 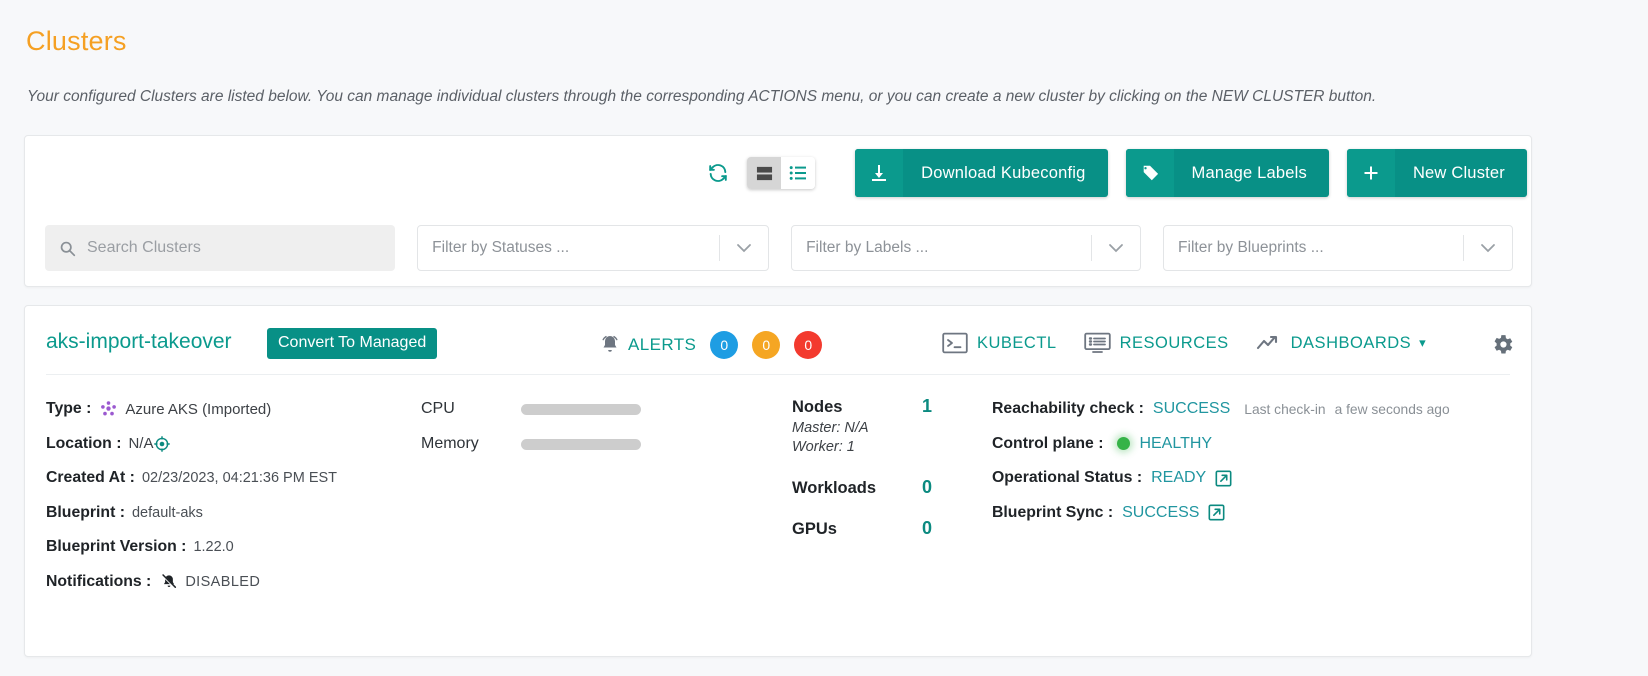 What do you see at coordinates (808, 345) in the screenshot?
I see `alert-count-critical: 0` at bounding box center [808, 345].